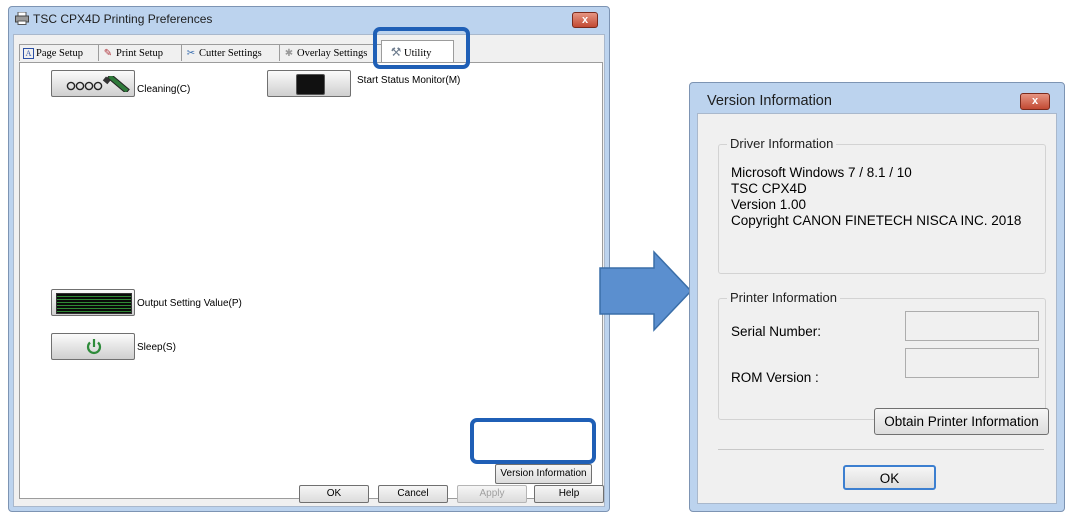  Describe the element at coordinates (191, 53) in the screenshot. I see `cutter-icon: ✂` at that location.